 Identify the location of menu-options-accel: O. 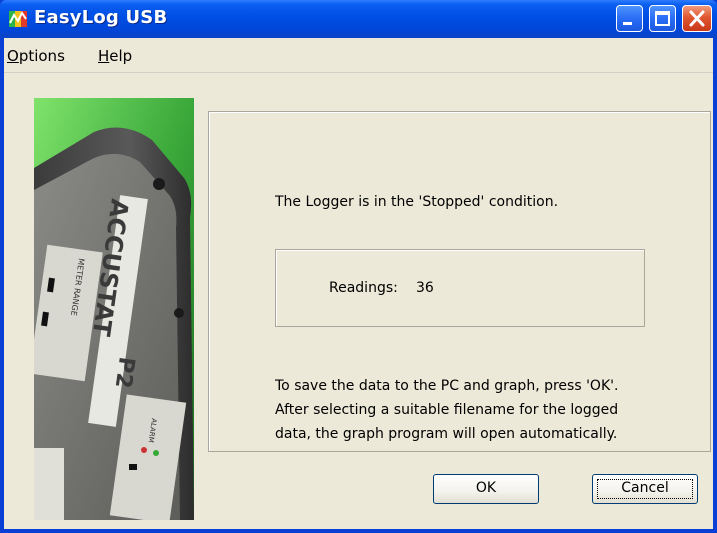
(13, 56).